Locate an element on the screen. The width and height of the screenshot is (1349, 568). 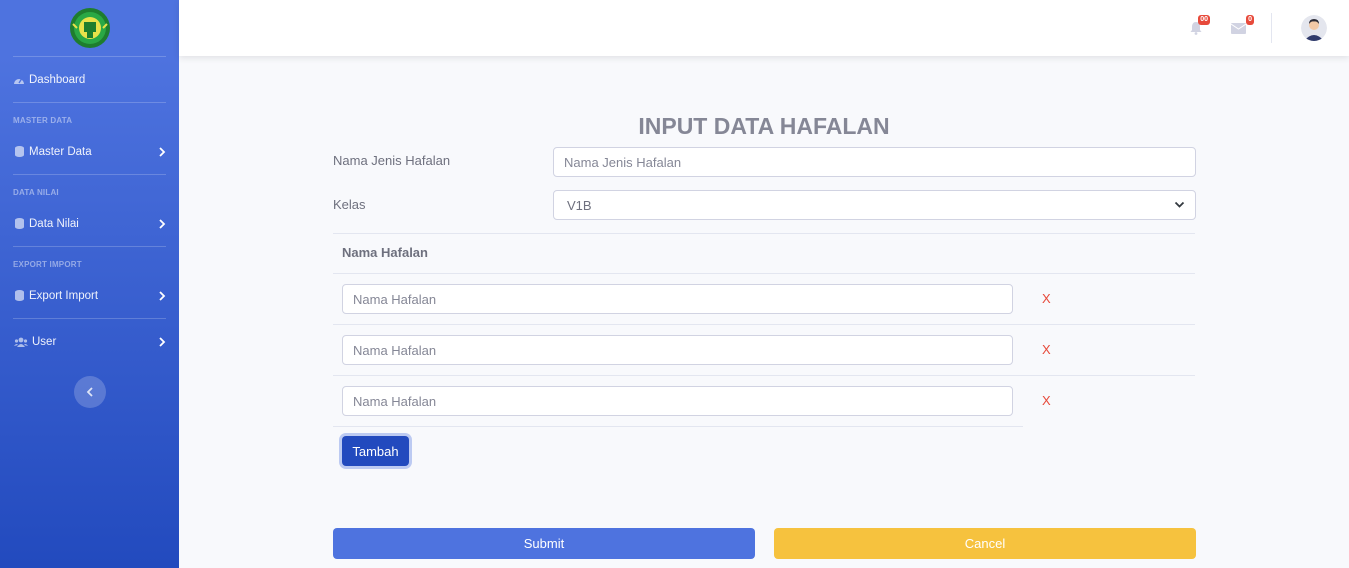
chevron-left-icon is located at coordinates (89, 392).